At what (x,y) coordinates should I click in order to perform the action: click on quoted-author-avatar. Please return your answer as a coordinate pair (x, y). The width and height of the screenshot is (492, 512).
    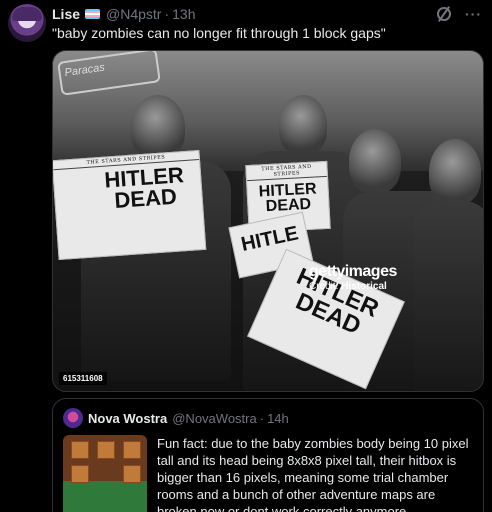
    Looking at the image, I should click on (73, 418).